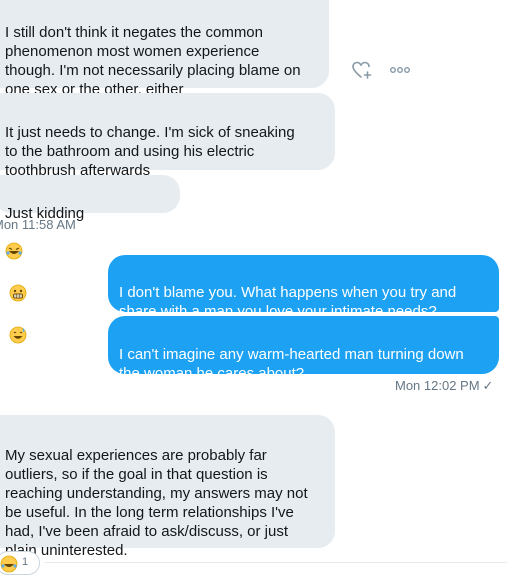 The height and width of the screenshot is (578, 507). Describe the element at coordinates (90, 259) in the screenshot. I see `message-bubble-incoming: Just kidding` at that location.